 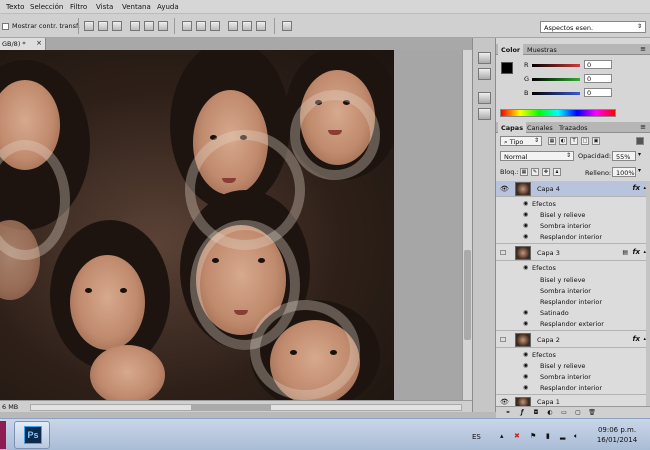 What do you see at coordinates (571, 313) in the screenshot?
I see `effect-row: ◉ Satinado` at bounding box center [571, 313].